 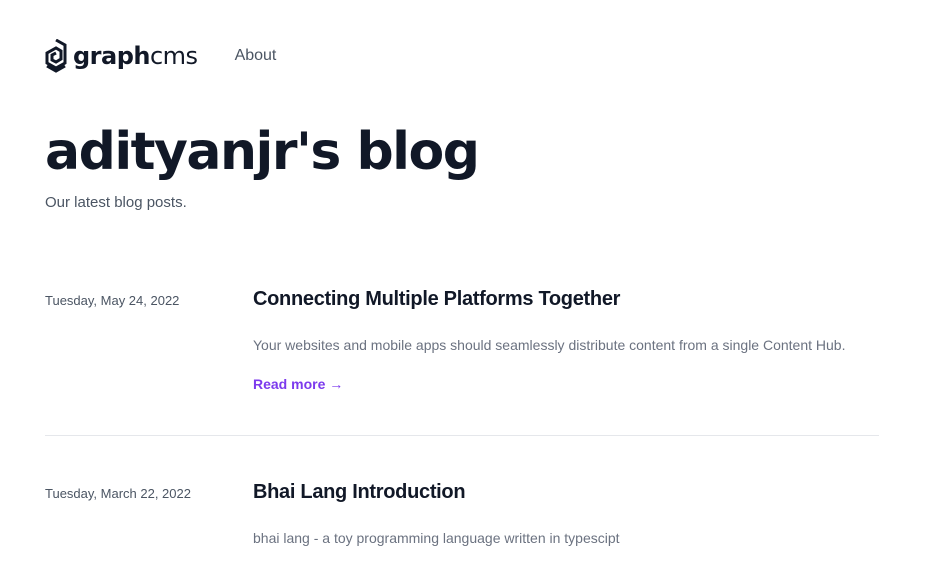 I want to click on graphcms-wordmark: graphcms, so click(x=135, y=56).